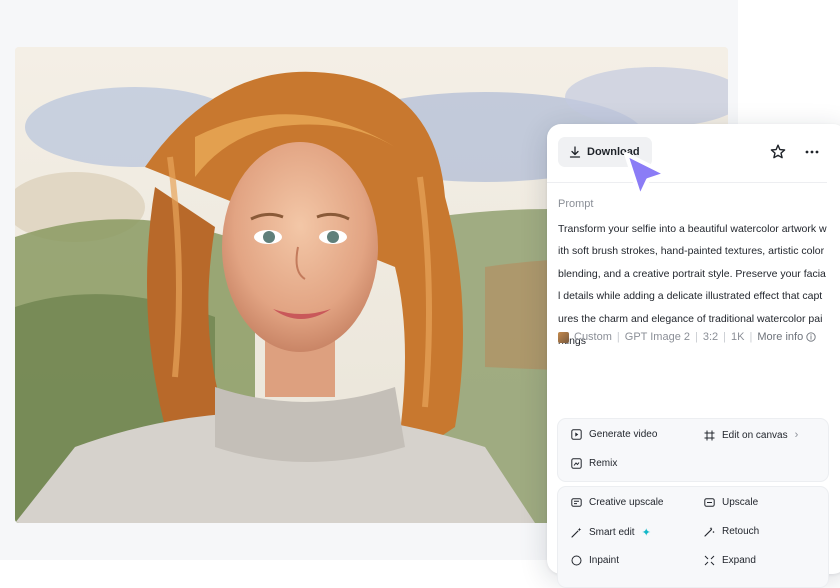 This screenshot has width=840, height=588. Describe the element at coordinates (709, 560) in the screenshot. I see `expand-icon` at that location.